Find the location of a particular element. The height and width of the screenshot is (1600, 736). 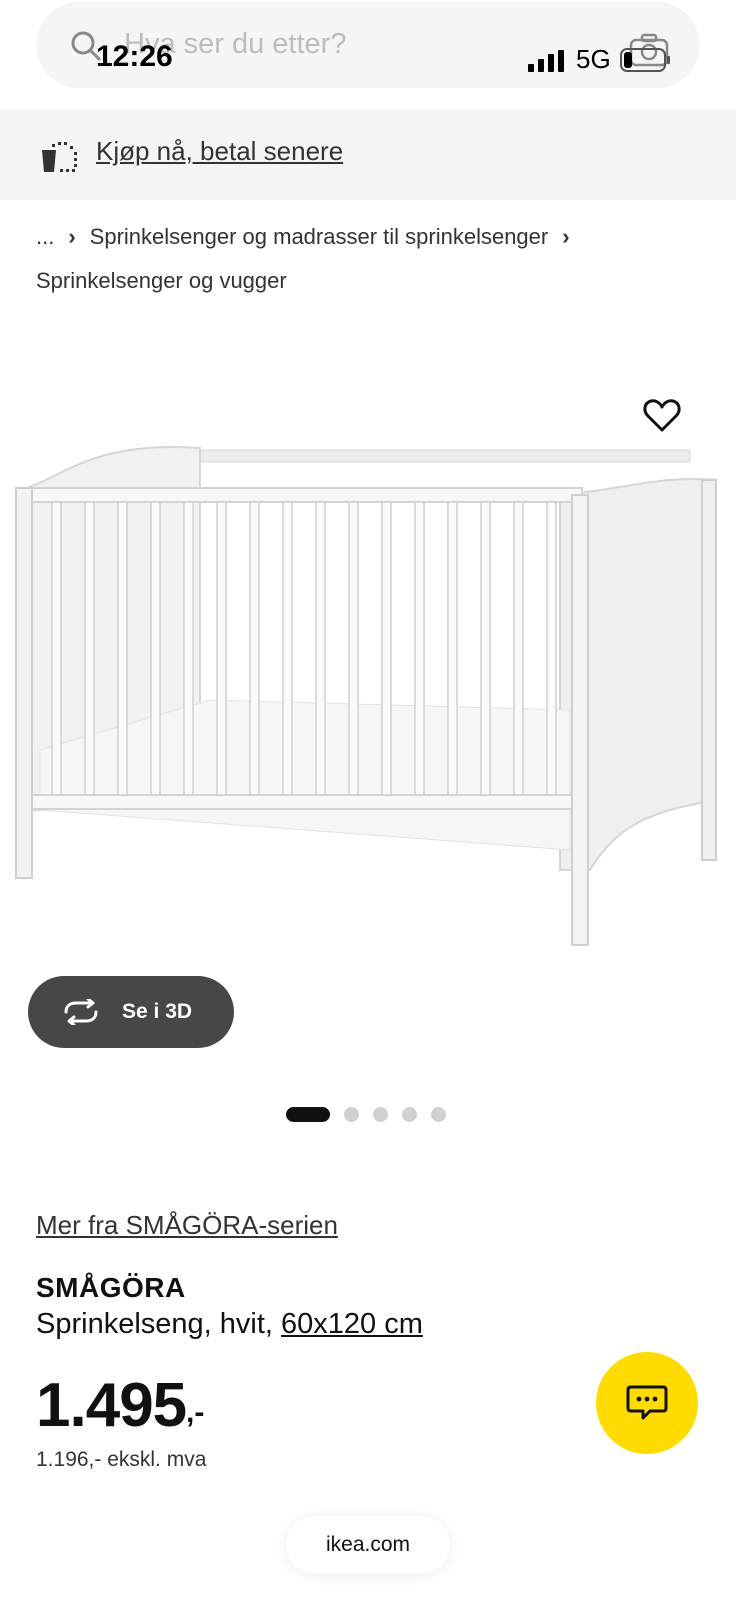

image-pagination is located at coordinates (366, 1114).